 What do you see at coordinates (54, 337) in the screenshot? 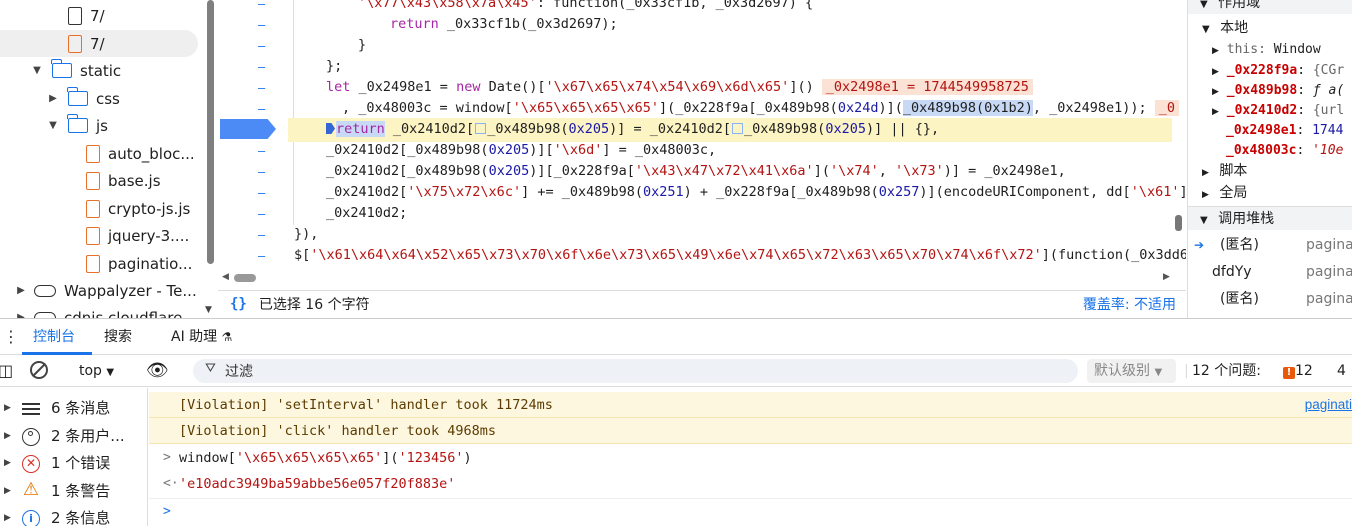
I see `tab-console: 控制台` at bounding box center [54, 337].